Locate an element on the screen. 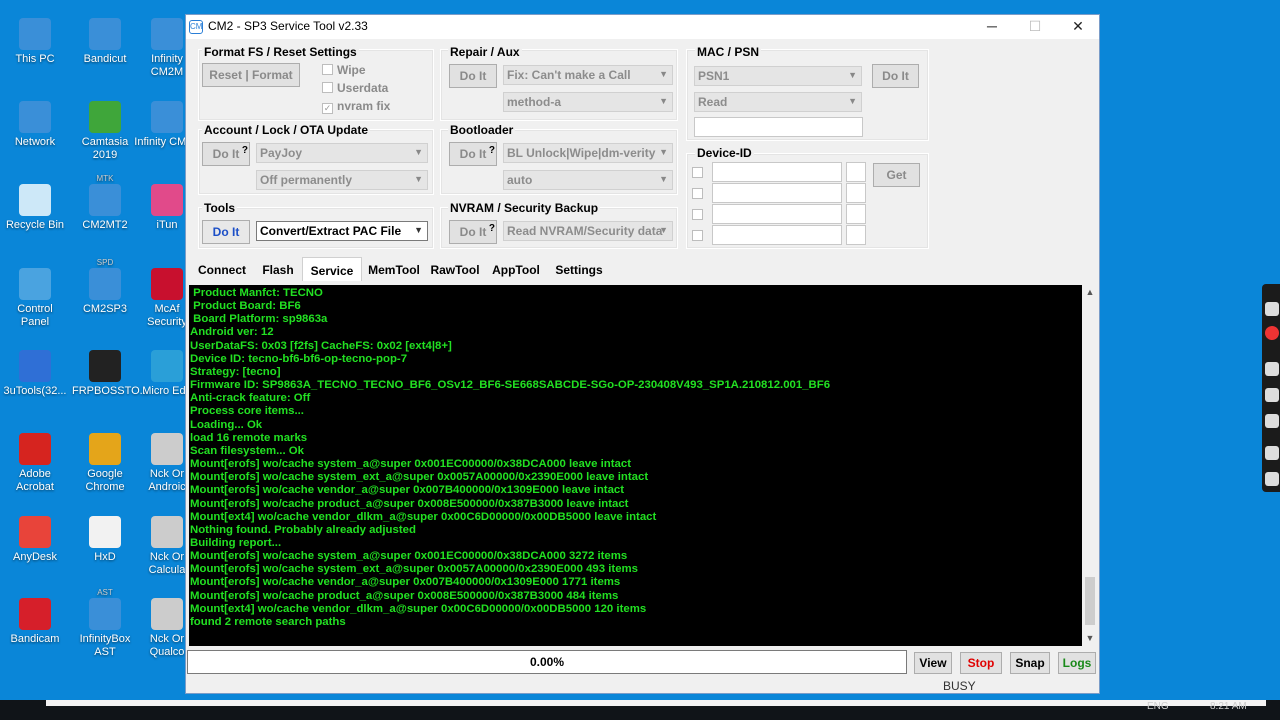 The height and width of the screenshot is (720, 1280). desktop-icon: Recycle Bin is located at coordinates (35, 208).